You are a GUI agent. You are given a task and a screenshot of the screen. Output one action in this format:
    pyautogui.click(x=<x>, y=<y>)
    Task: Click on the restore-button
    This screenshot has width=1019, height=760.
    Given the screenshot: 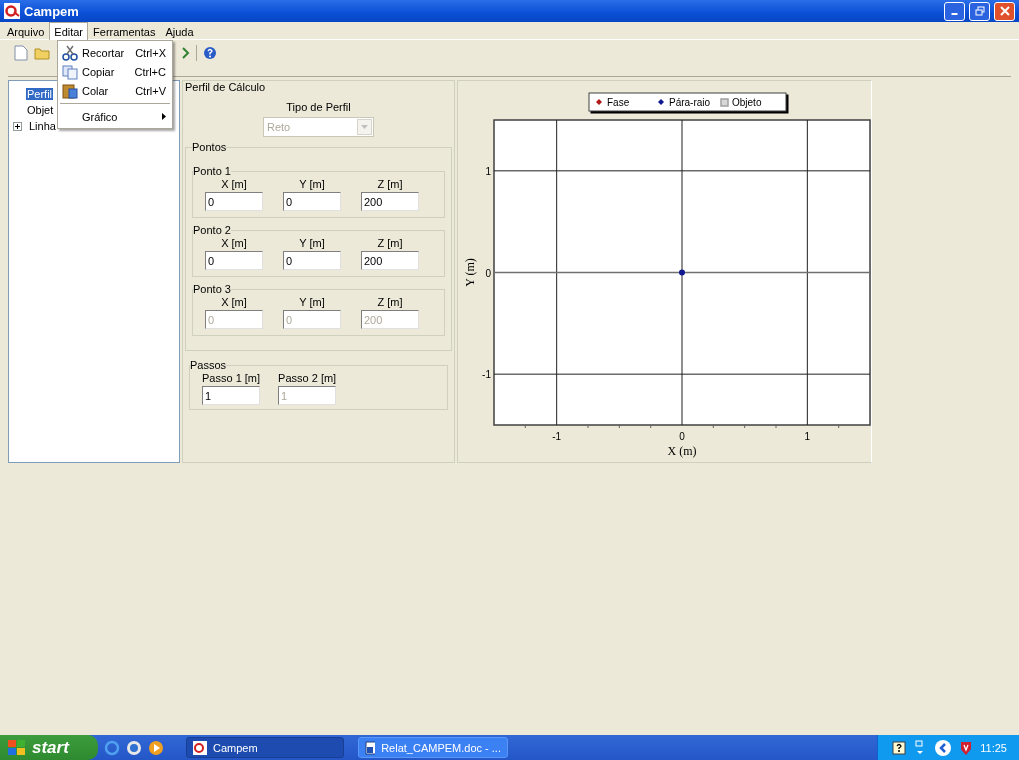 What is the action you would take?
    pyautogui.click(x=979, y=11)
    